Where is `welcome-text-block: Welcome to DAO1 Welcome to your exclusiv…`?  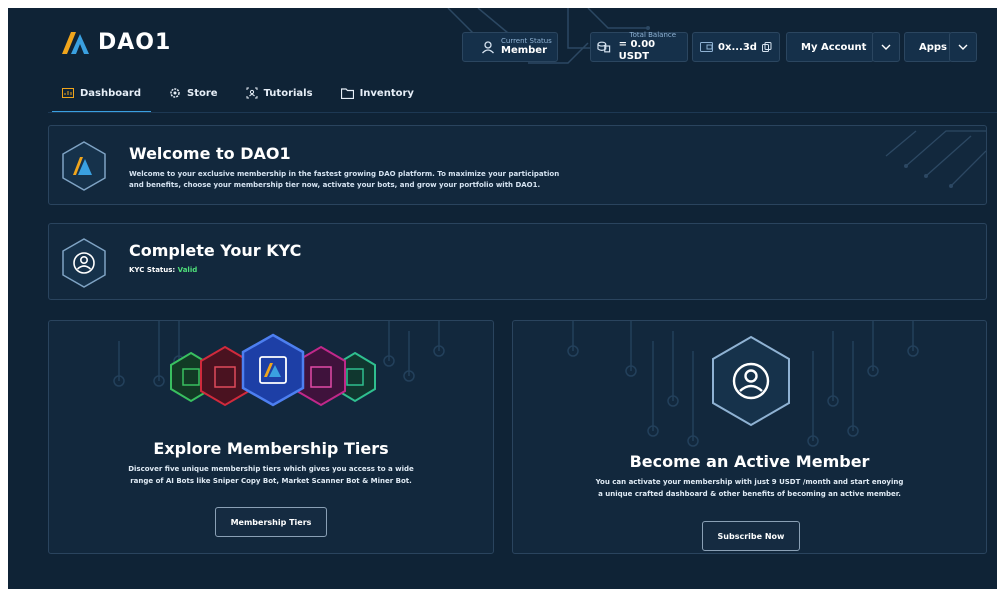 welcome-text-block: Welcome to DAO1 Welcome to your exclusiv… is located at coordinates (344, 167).